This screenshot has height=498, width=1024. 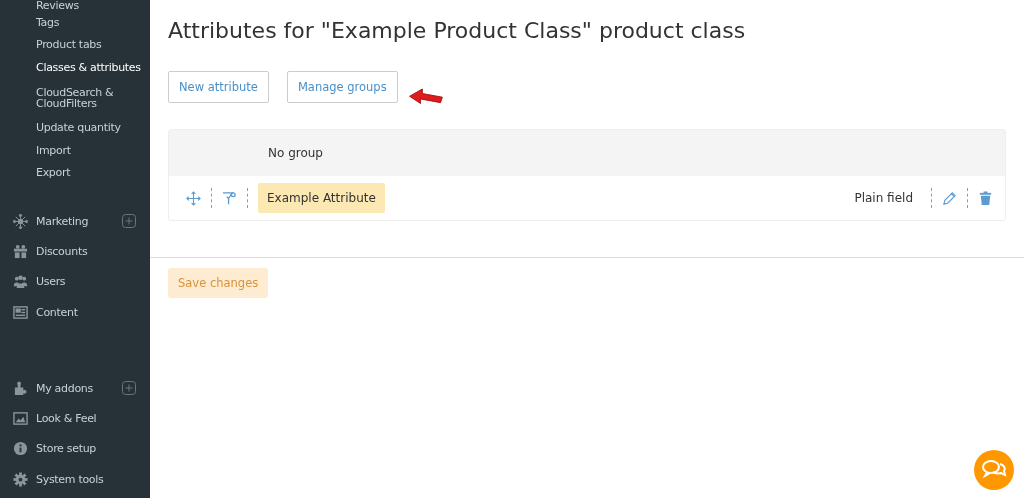 I want to click on filter-icon, so click(x=229, y=198).